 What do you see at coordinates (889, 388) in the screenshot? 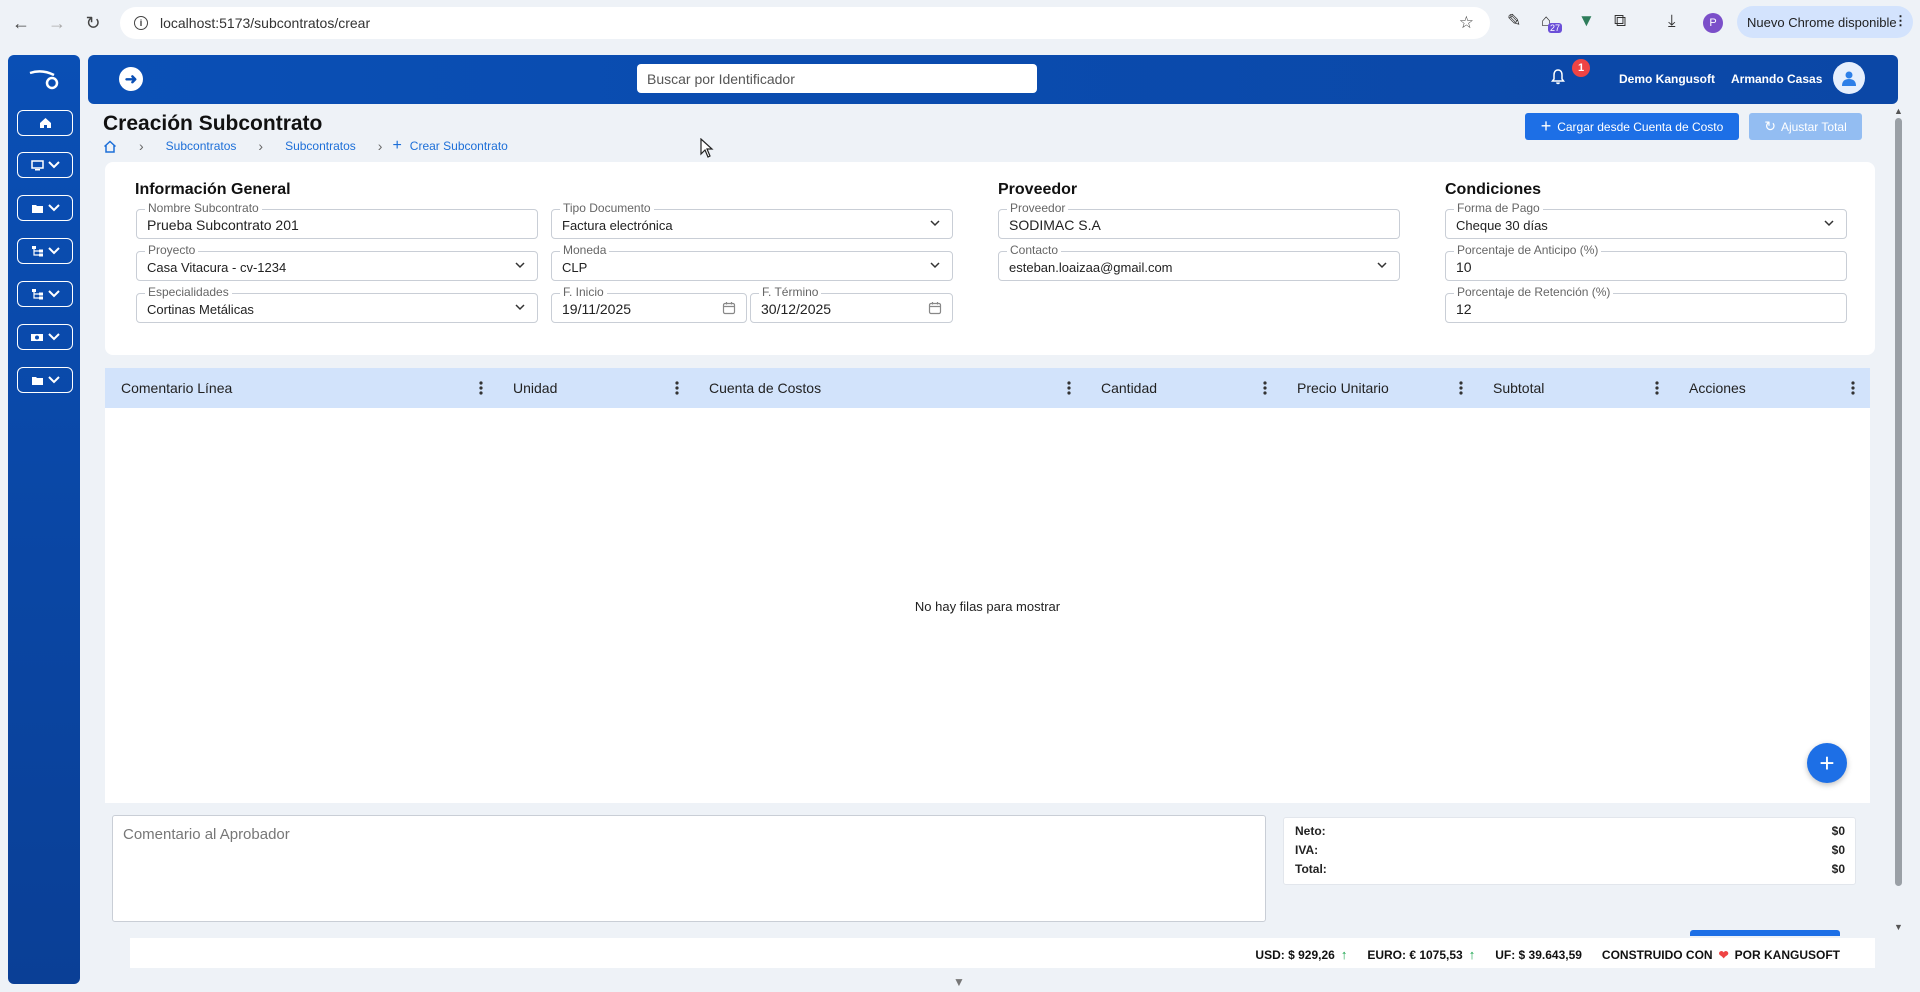
I see `grid-column-header: Cuenta de Costos` at bounding box center [889, 388].